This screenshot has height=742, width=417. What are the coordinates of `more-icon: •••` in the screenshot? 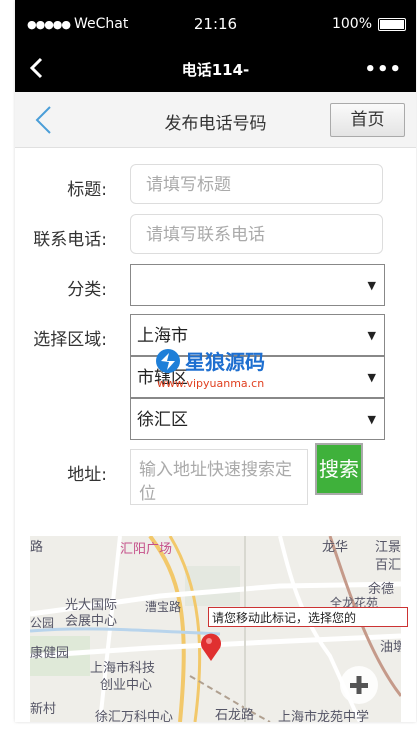 It's located at (383, 69).